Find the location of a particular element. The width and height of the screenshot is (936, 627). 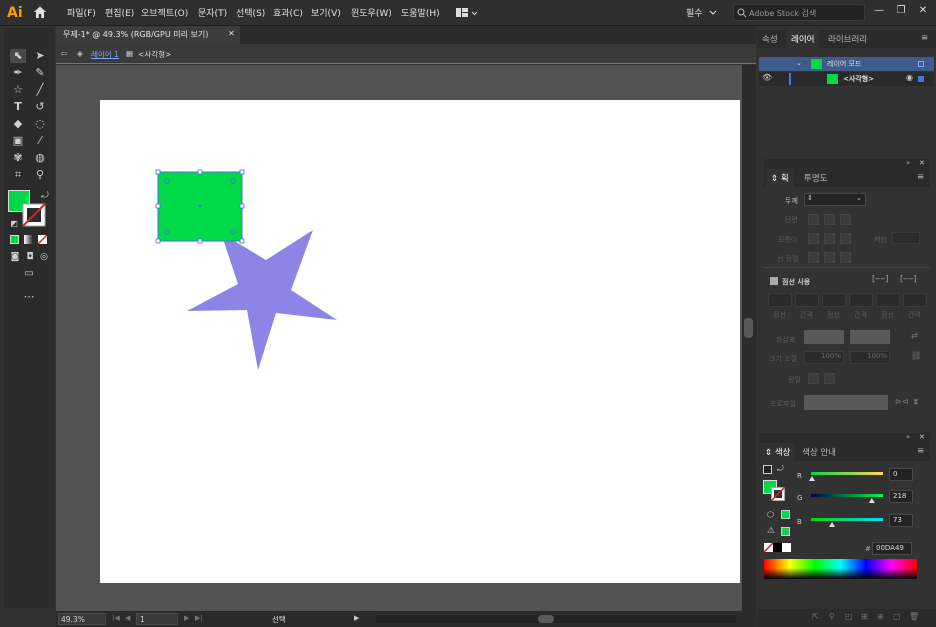

color-mode-icon is located at coordinates (14, 239).